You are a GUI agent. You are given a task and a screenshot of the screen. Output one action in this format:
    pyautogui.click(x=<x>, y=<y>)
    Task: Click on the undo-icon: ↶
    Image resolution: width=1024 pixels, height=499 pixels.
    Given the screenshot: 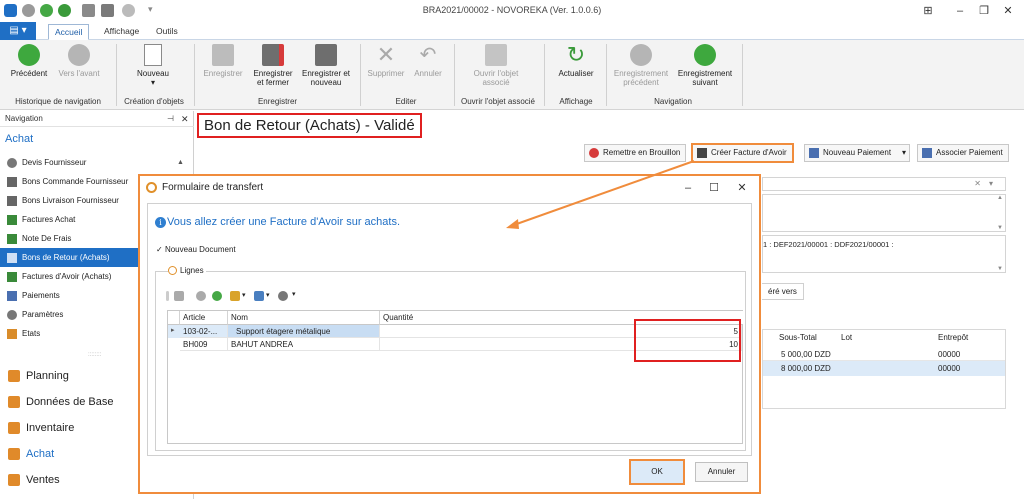 What is the action you would take?
    pyautogui.click(x=428, y=55)
    